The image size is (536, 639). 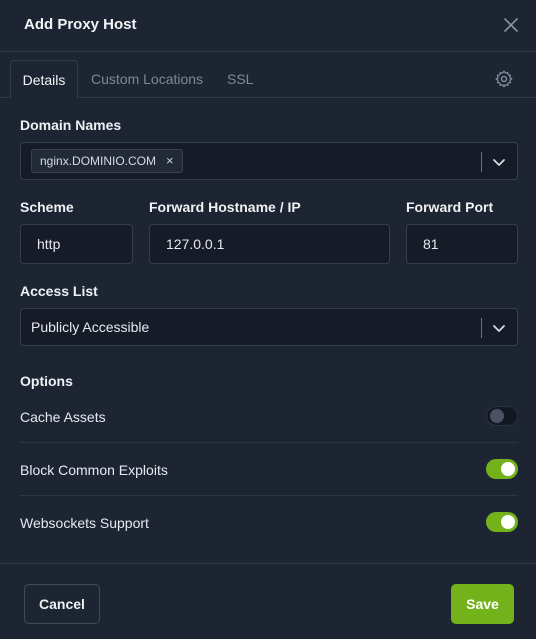 I want to click on forward-hostname-input: 127.0.0.1, so click(x=269, y=244).